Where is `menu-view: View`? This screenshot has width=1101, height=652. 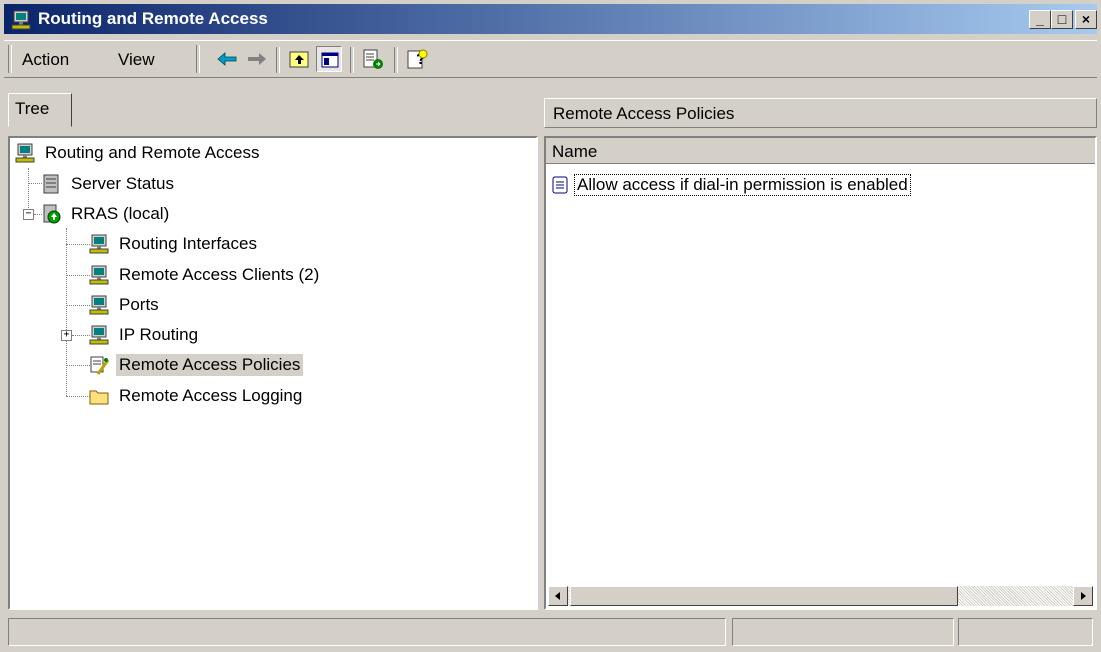 menu-view: View is located at coordinates (136, 60).